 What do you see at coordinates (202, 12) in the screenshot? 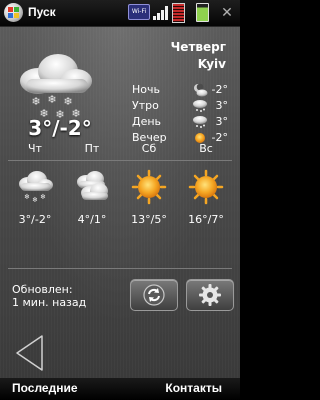
I see `battery-icon` at bounding box center [202, 12].